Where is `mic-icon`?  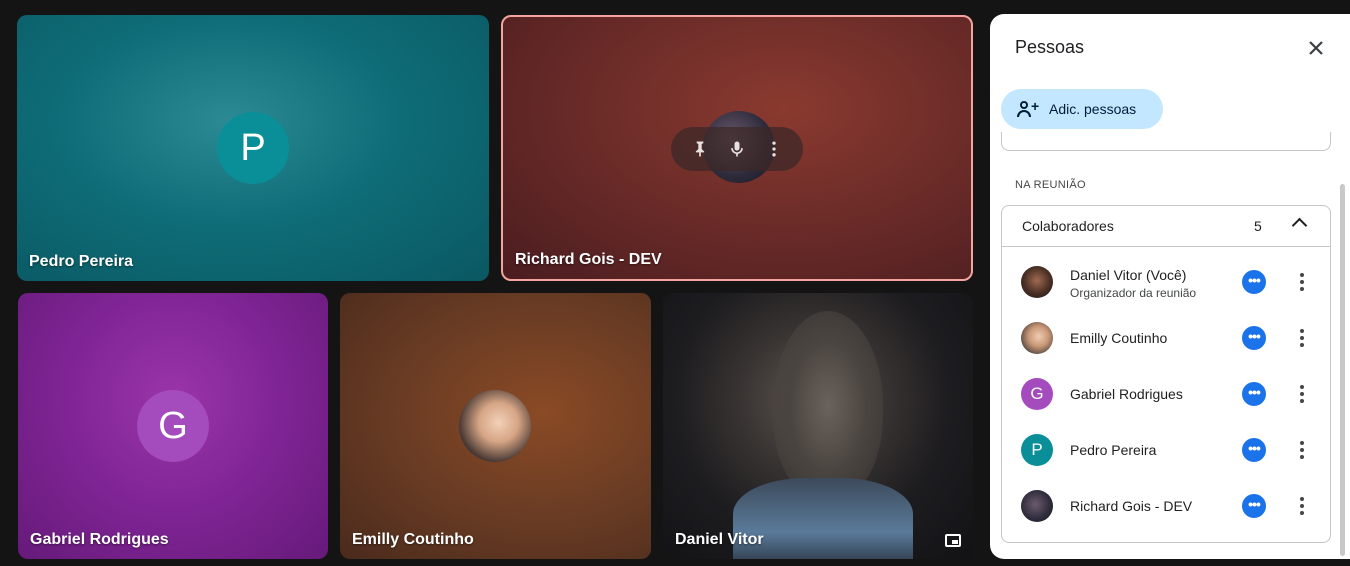 mic-icon is located at coordinates (737, 149).